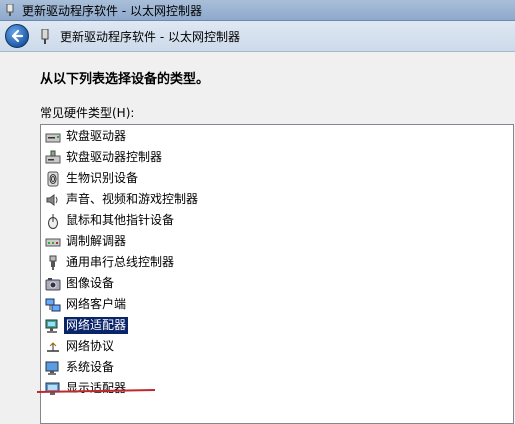 The image size is (515, 424). Describe the element at coordinates (53, 137) in the screenshot. I see `floppy-drive-icon` at that location.